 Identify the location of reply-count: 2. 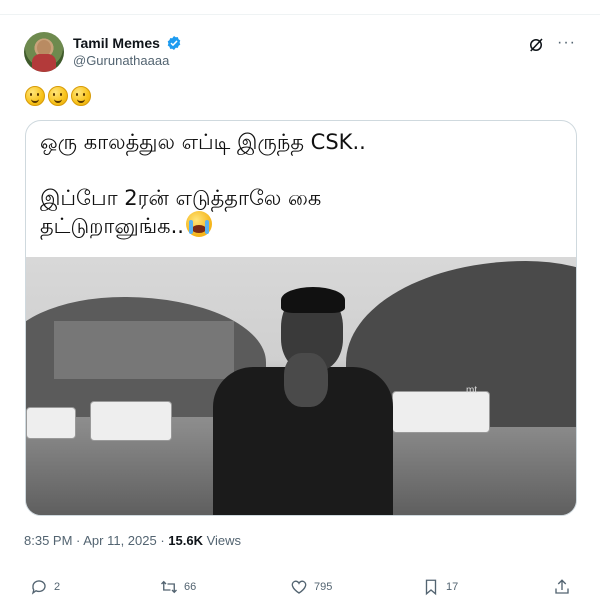
(57, 587).